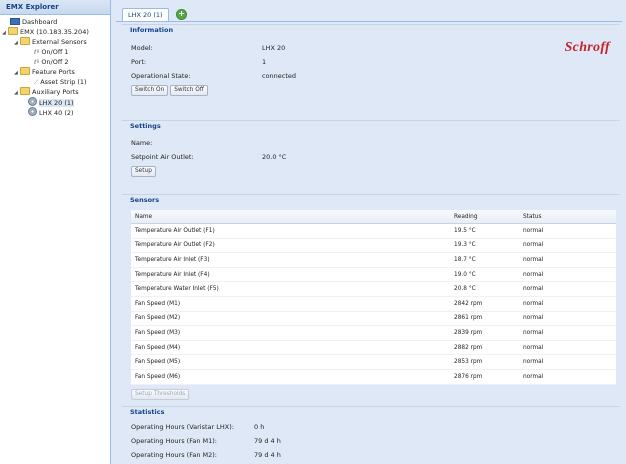 Image resolution: width=626 pixels, height=464 pixels. What do you see at coordinates (162, 157) in the screenshot?
I see `setpoint-label: Setpoint Air Outlet:` at bounding box center [162, 157].